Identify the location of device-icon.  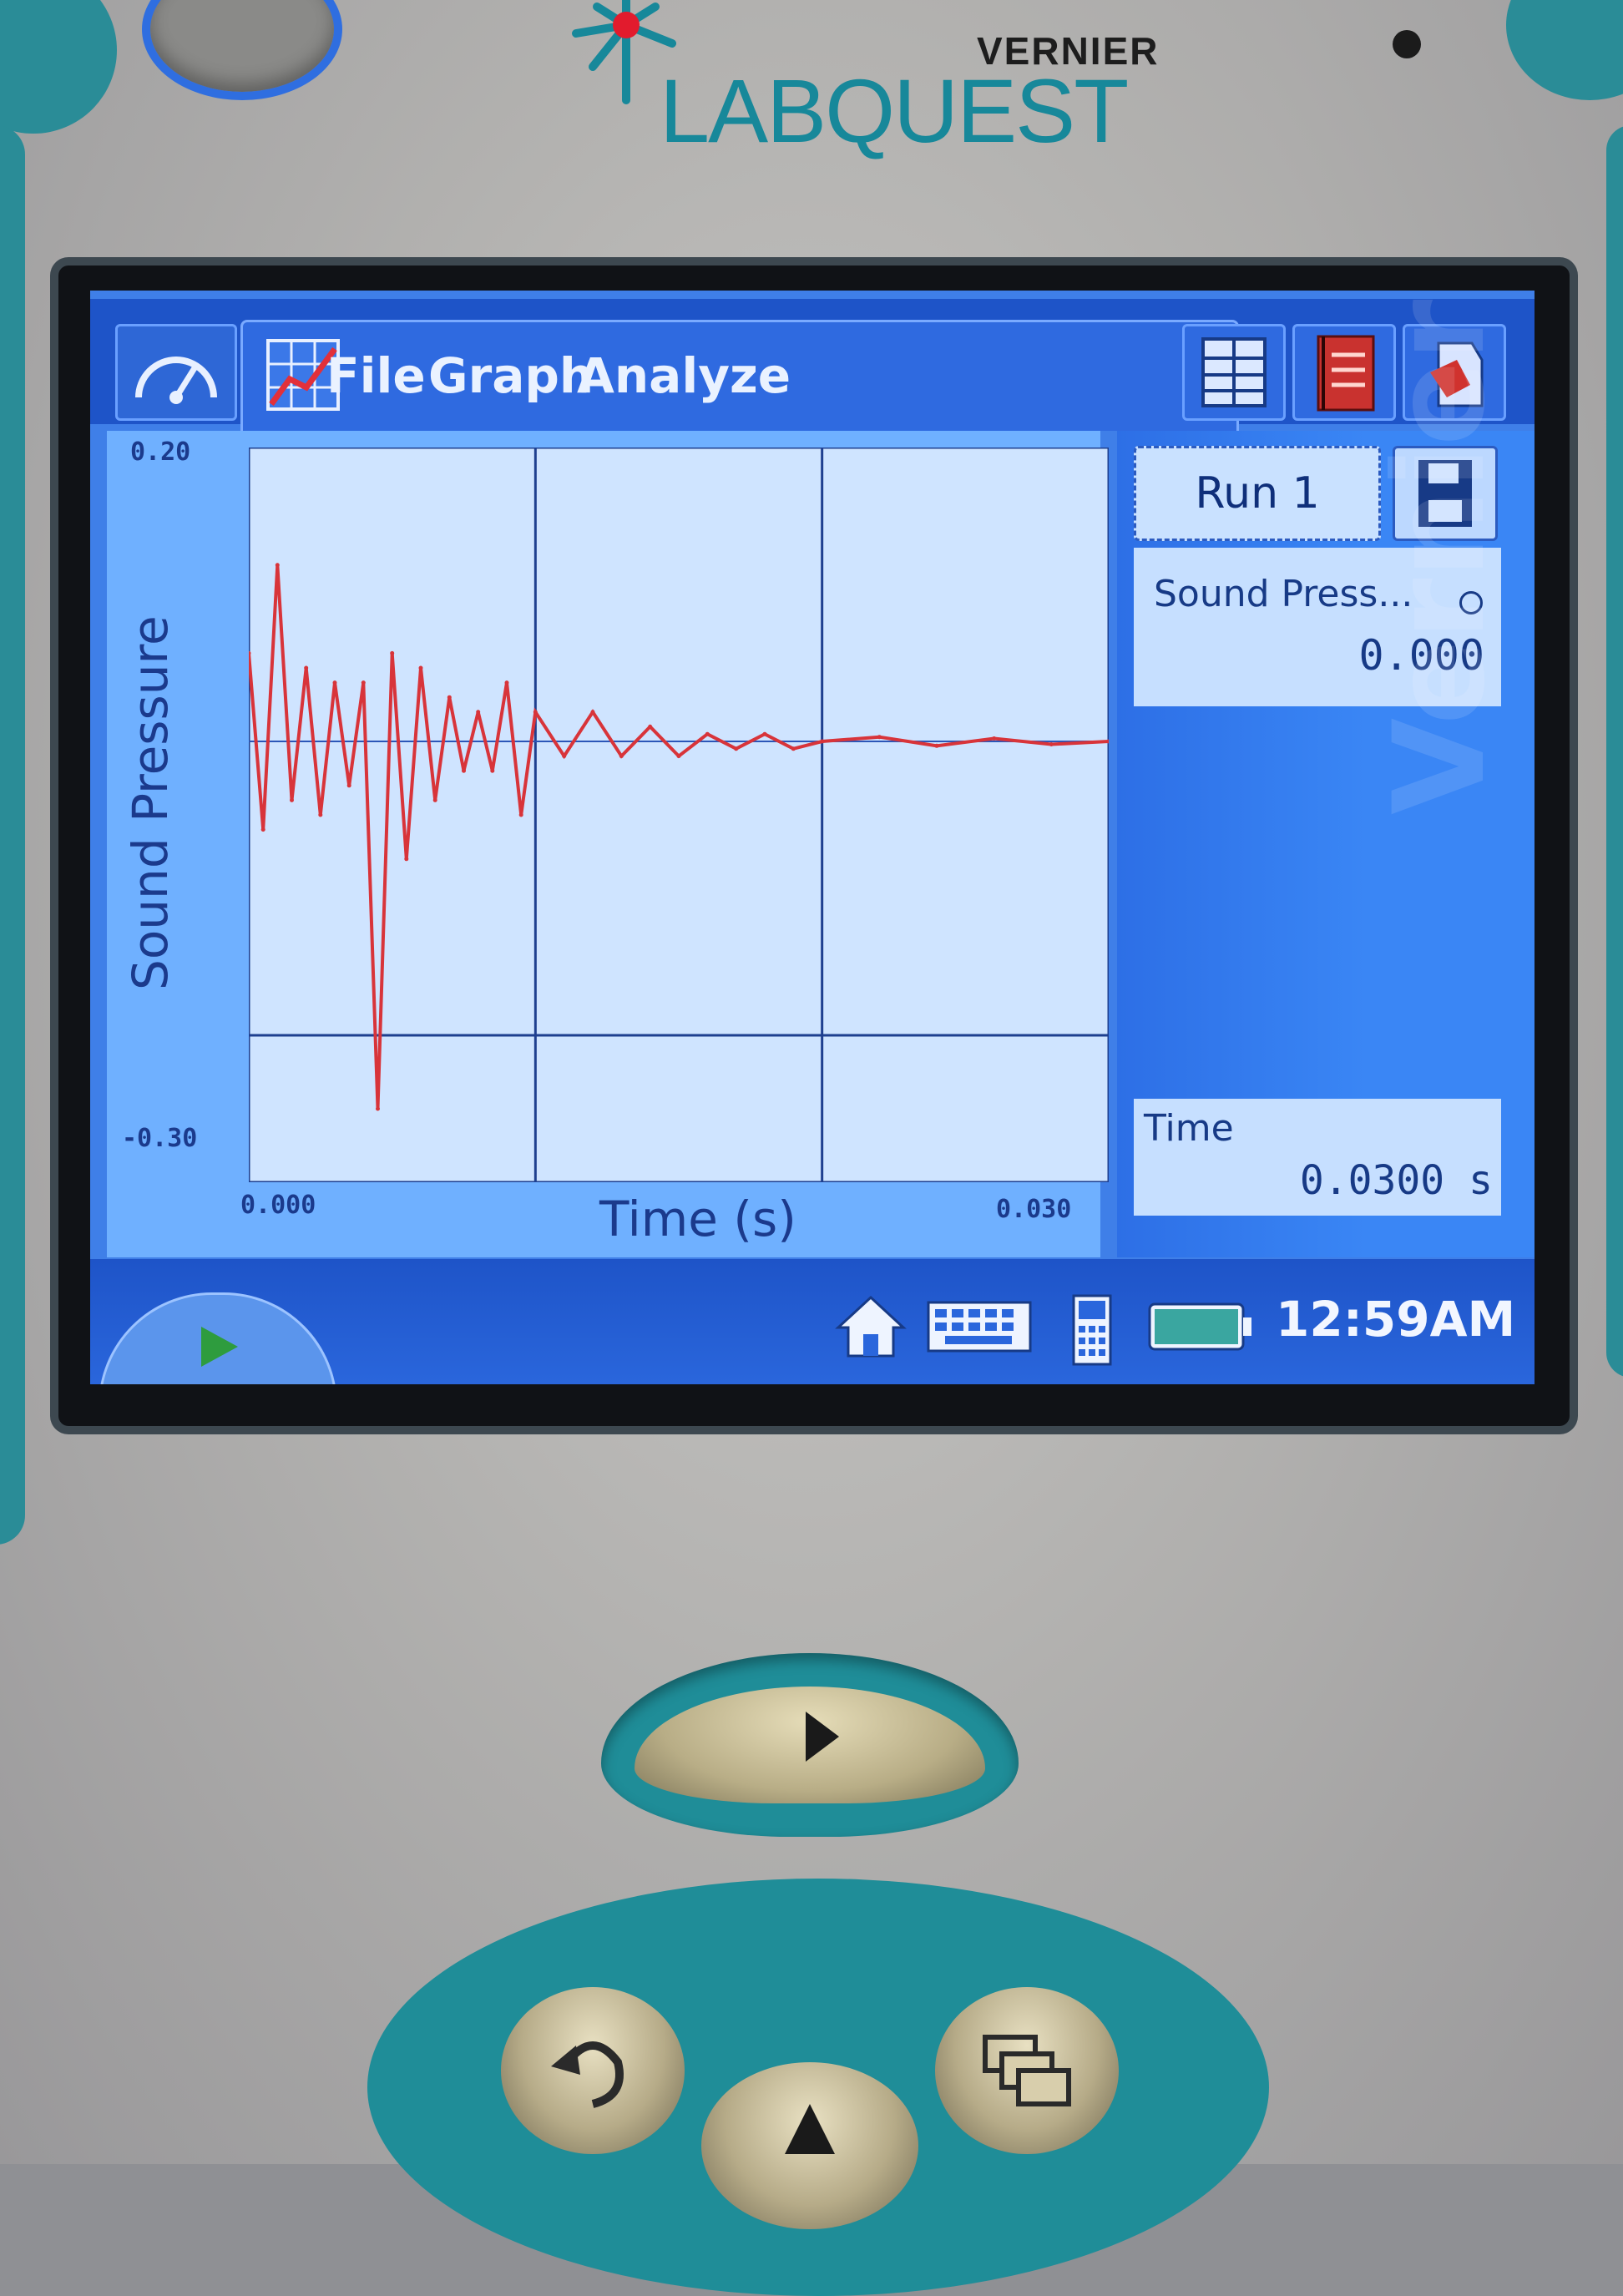
(1092, 1330).